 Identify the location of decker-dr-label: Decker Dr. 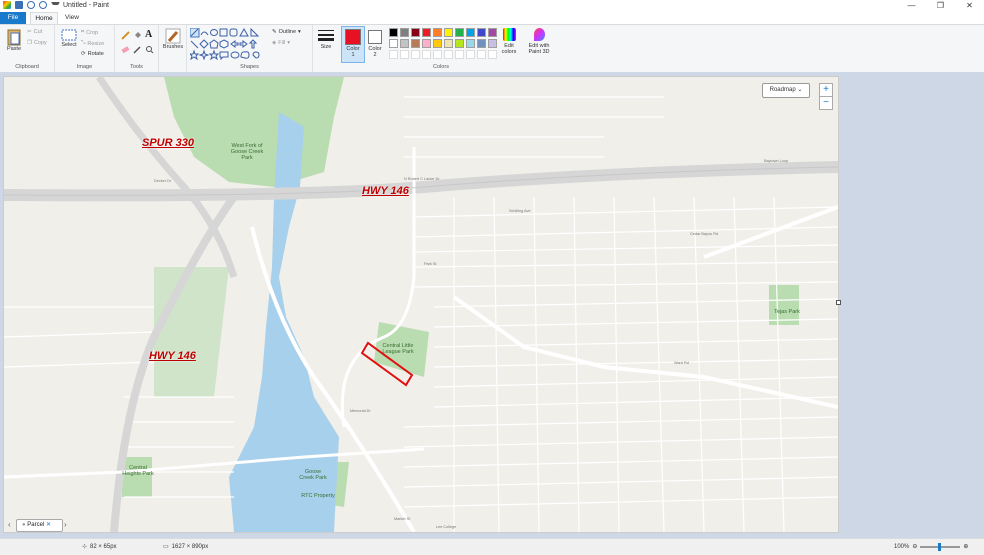
(163, 181).